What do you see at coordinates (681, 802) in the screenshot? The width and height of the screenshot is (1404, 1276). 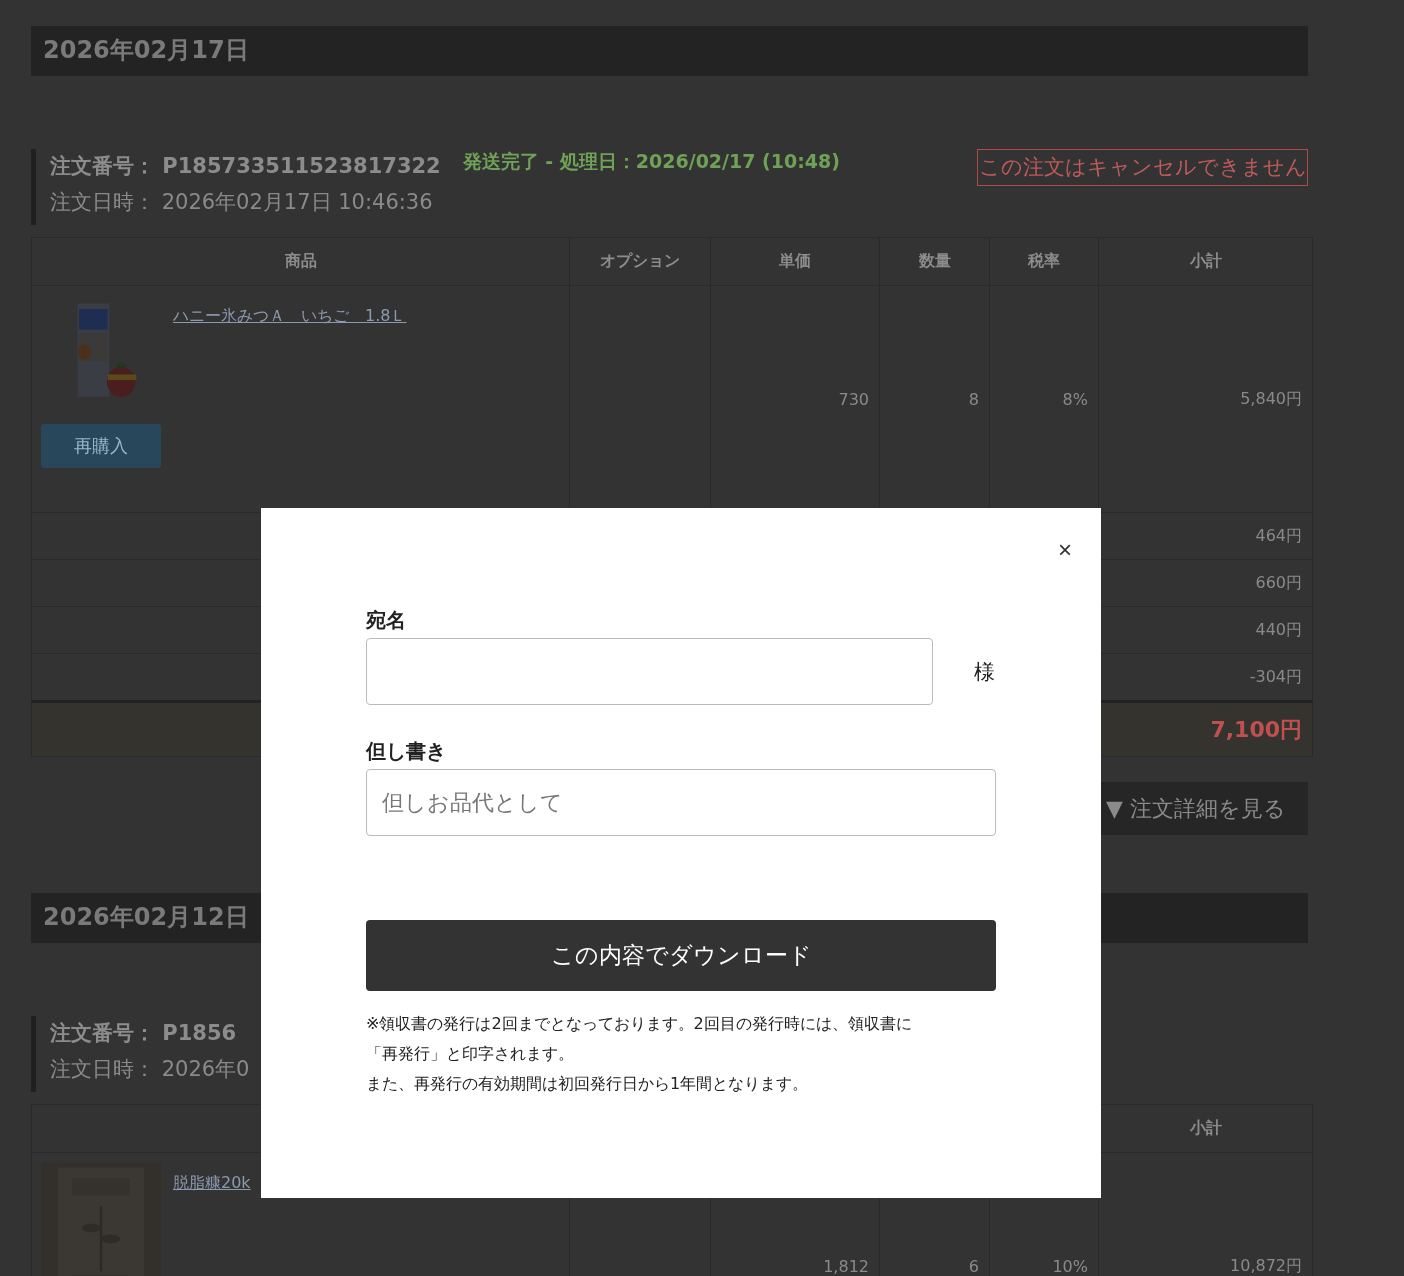 I see `input-field: 但しお品代として` at bounding box center [681, 802].